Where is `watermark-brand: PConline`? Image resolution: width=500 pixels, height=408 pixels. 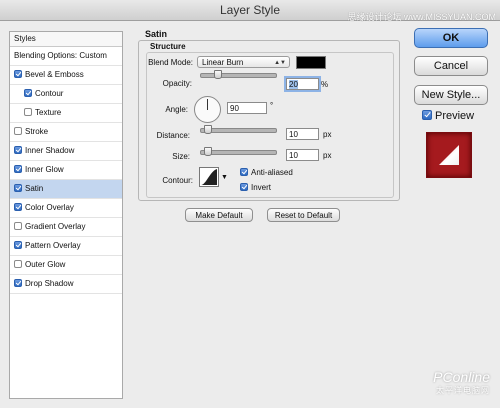 watermark-brand: PConline is located at coordinates (461, 377).